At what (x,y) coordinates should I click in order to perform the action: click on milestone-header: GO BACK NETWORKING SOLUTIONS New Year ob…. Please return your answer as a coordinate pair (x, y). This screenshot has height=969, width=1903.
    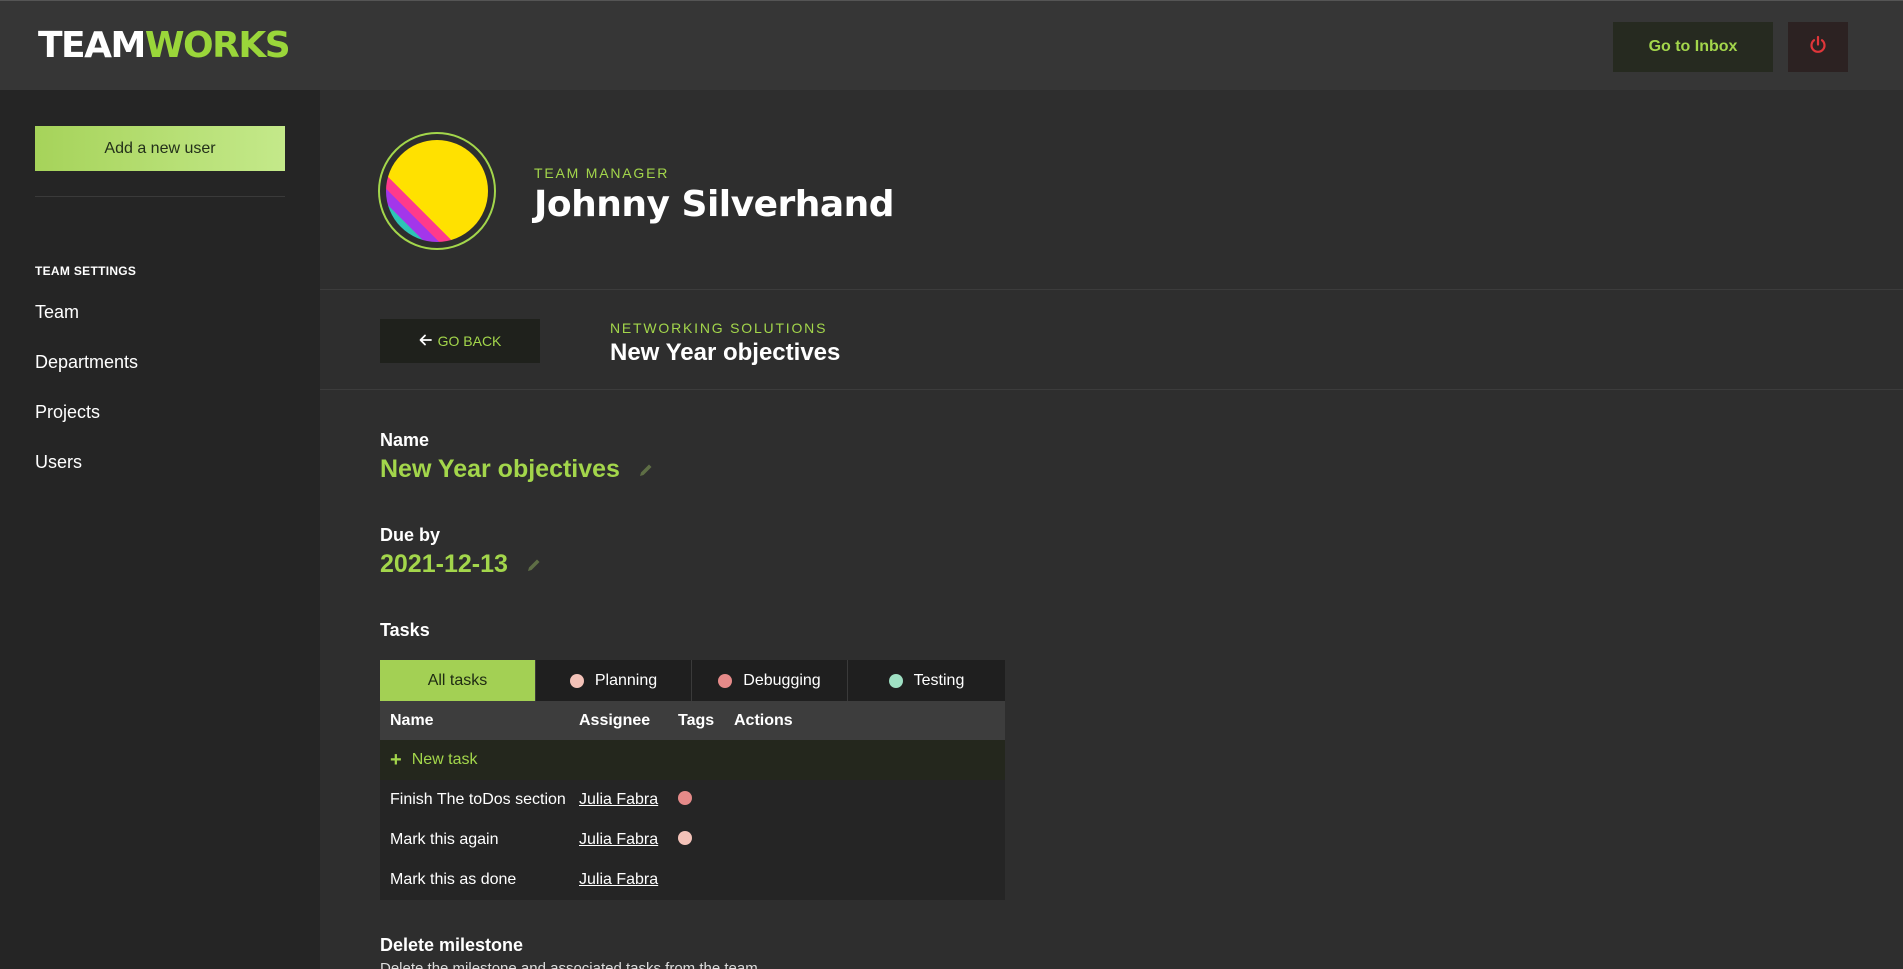
    Looking at the image, I should click on (1111, 340).